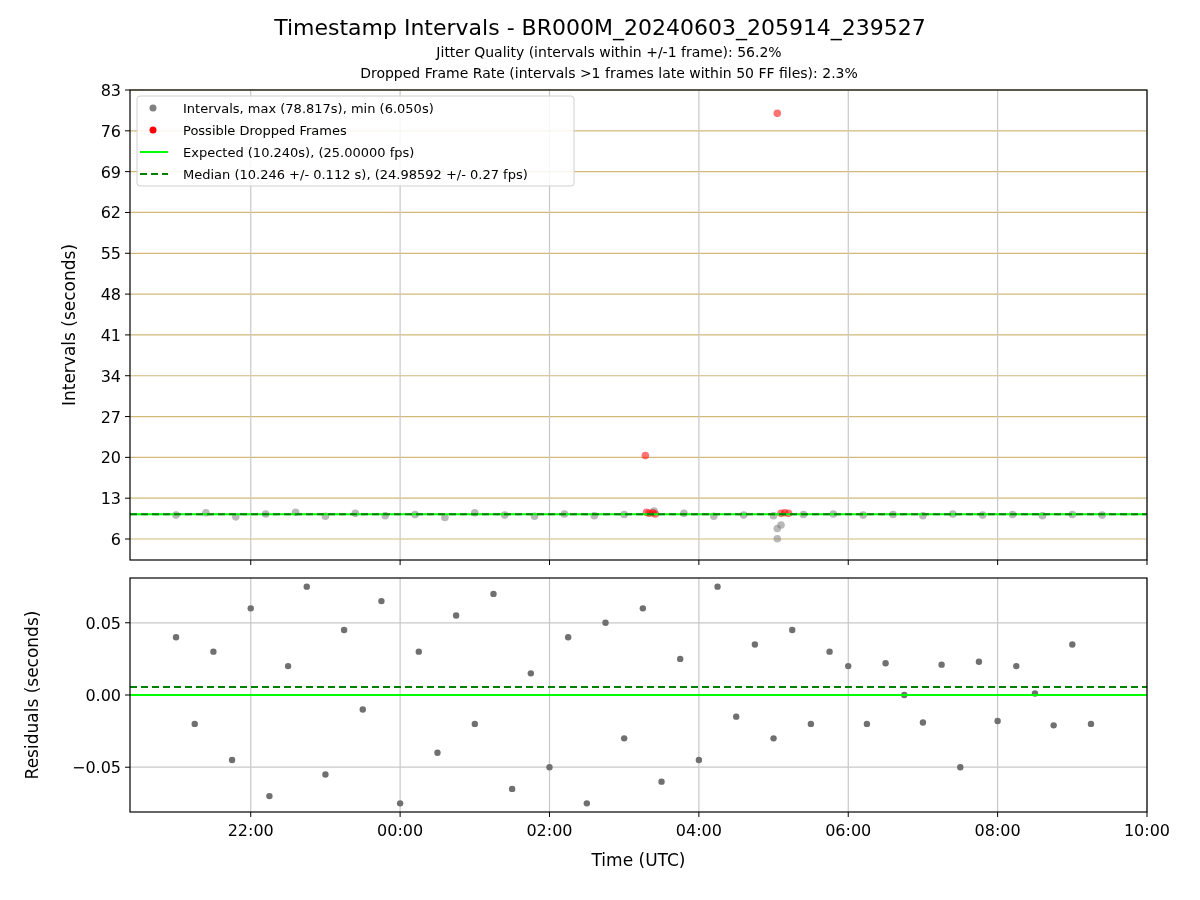 The image size is (1200, 900). Describe the element at coordinates (355, 174) in the screenshot. I see `legend-label: Median (10.246 +/- 0.112 s), (24.98592 +/- 0.27 fps)` at that location.